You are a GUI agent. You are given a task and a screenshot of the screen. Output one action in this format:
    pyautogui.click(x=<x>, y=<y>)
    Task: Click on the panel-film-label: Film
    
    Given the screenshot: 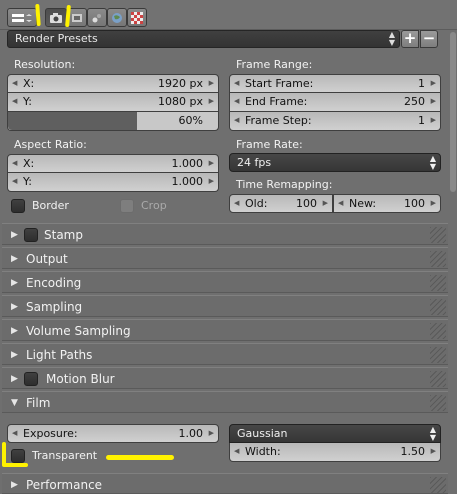 What is the action you would take?
    pyautogui.click(x=38, y=403)
    